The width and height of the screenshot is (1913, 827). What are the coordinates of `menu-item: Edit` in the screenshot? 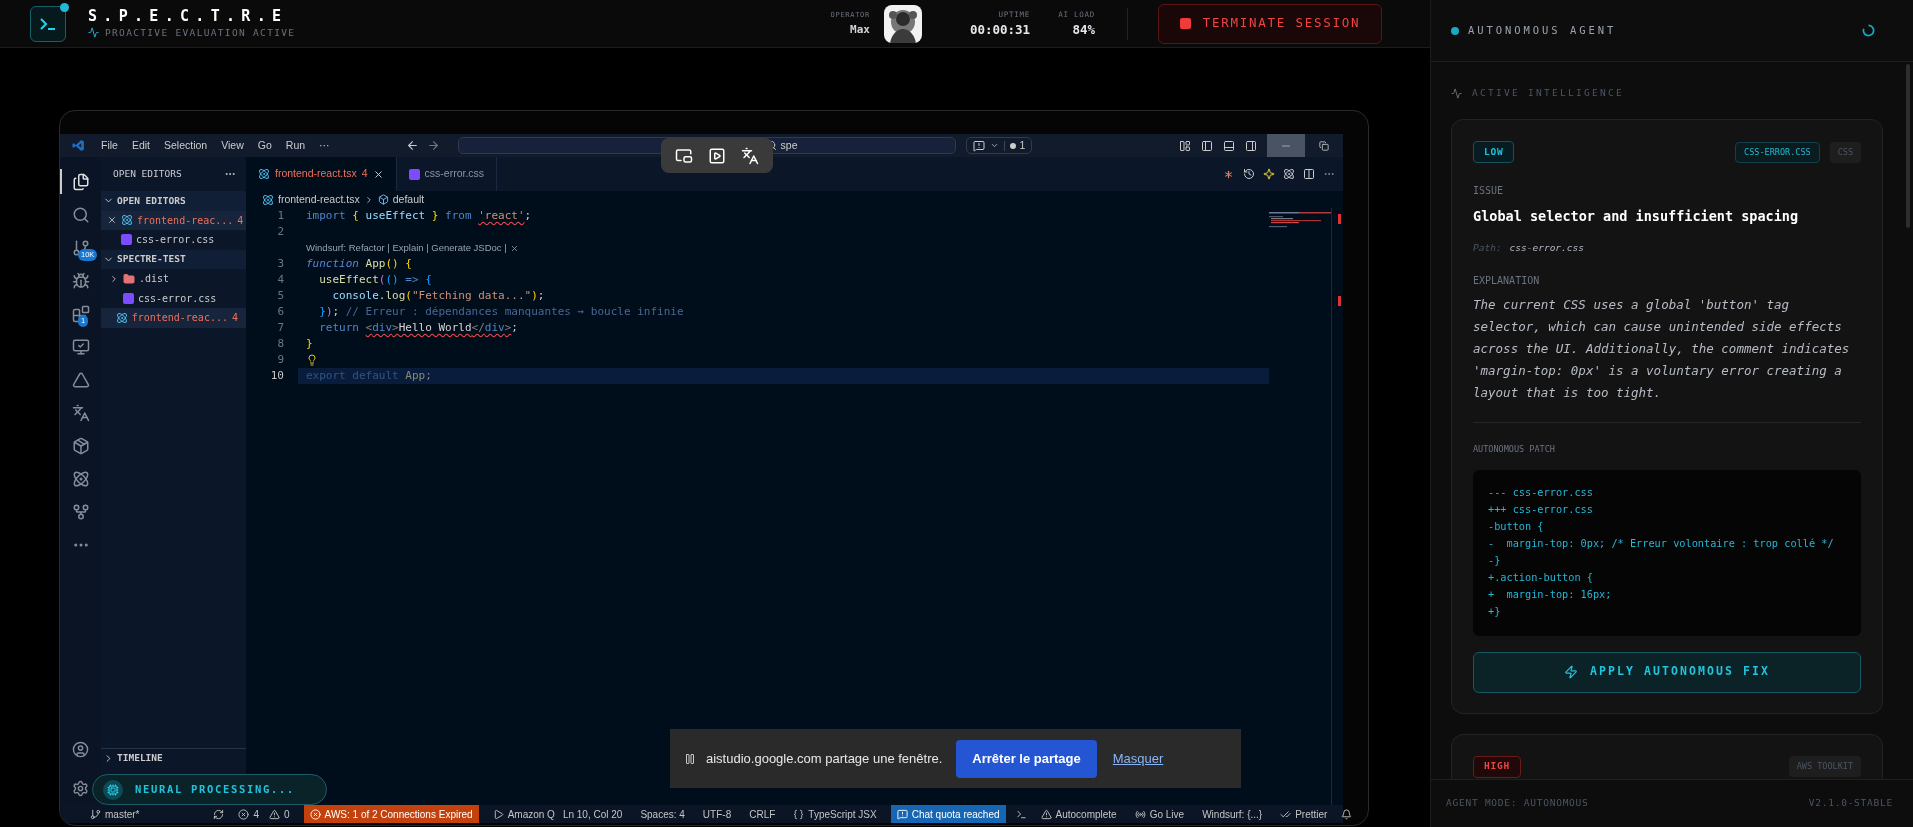 It's located at (140, 145).